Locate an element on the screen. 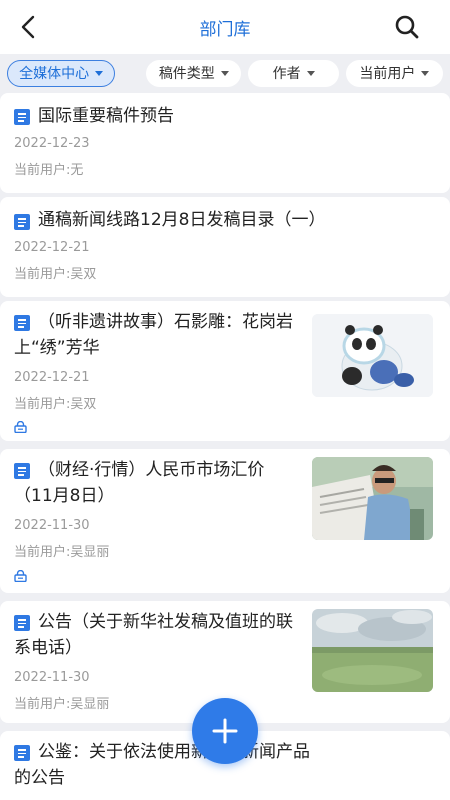  filter-author: 作者 is located at coordinates (293, 73).